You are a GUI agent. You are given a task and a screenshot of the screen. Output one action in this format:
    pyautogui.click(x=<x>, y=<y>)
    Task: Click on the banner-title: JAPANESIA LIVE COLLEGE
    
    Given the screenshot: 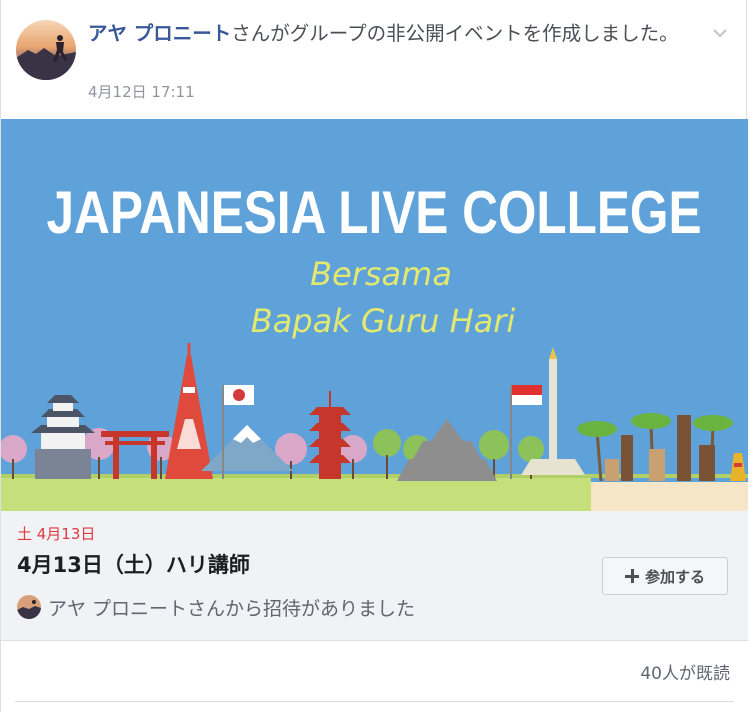 What is the action you would take?
    pyautogui.click(x=374, y=212)
    